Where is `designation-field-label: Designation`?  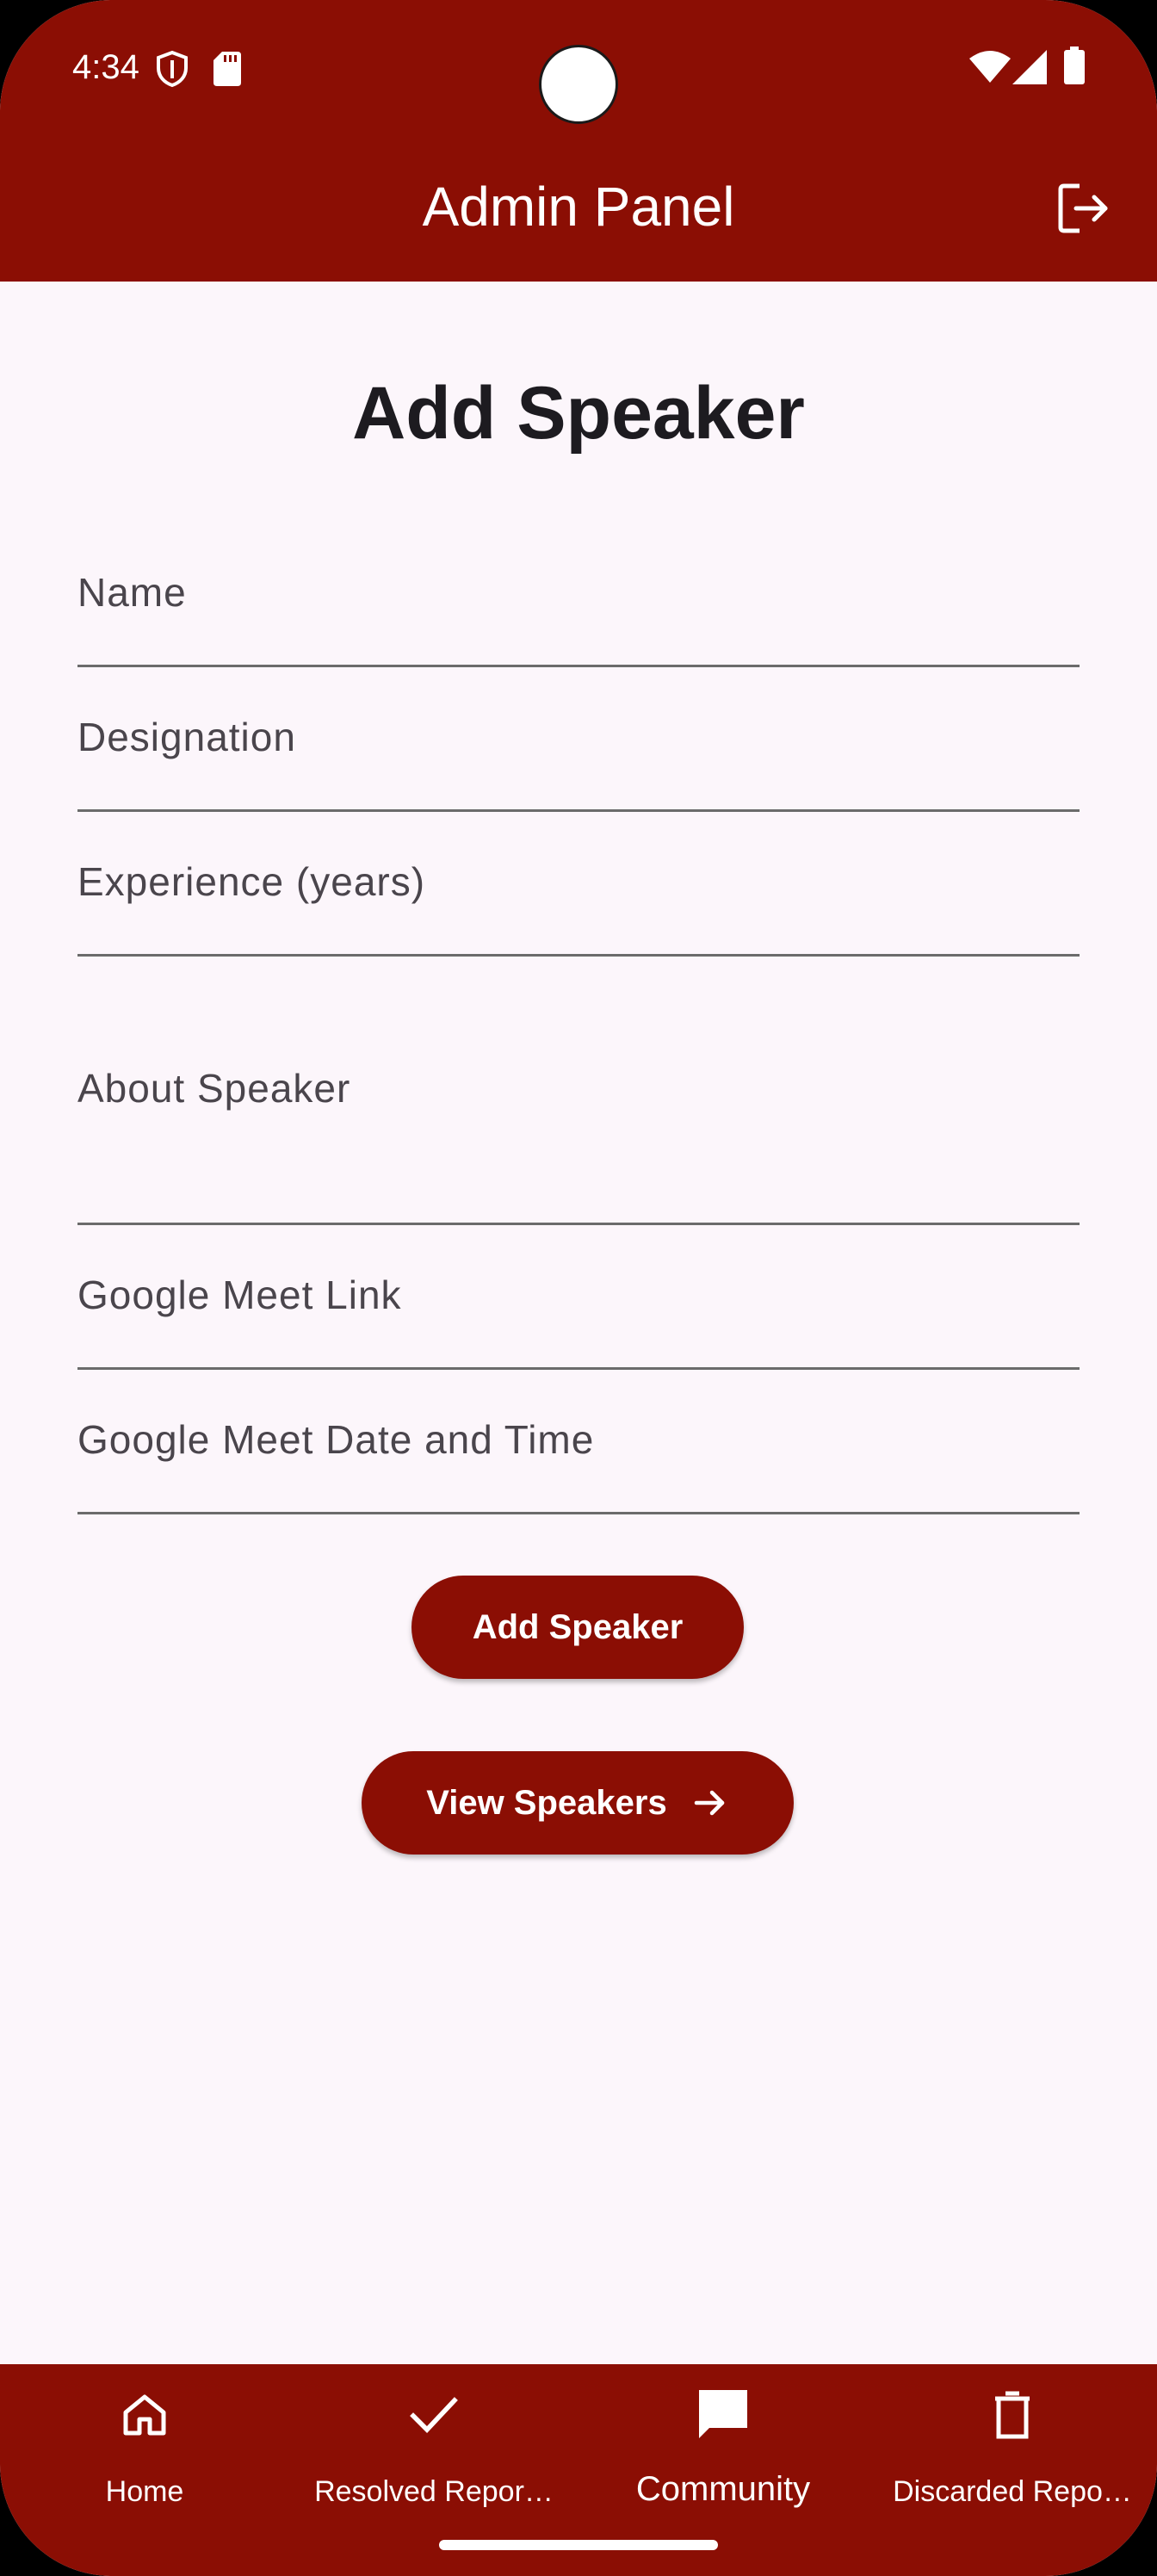 designation-field-label: Designation is located at coordinates (186, 737).